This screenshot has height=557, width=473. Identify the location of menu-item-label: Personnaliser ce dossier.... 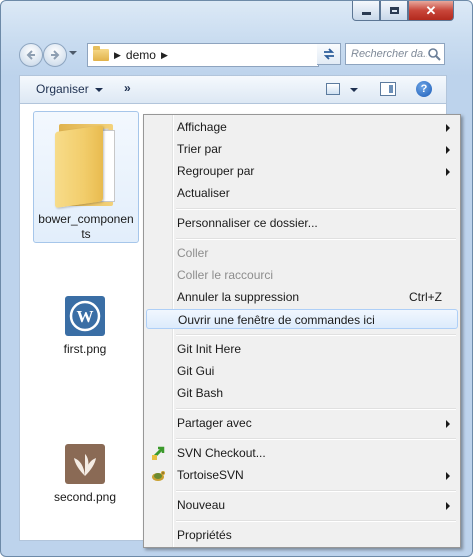
(247, 223).